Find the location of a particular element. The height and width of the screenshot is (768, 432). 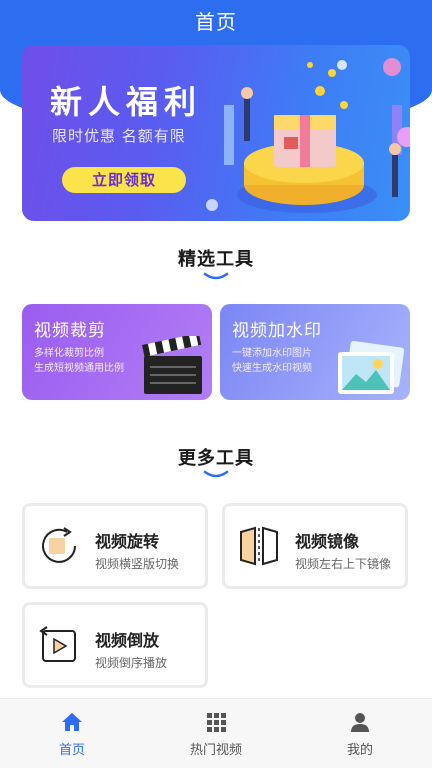

more-section-title: 更多工具 is located at coordinates (216, 458).